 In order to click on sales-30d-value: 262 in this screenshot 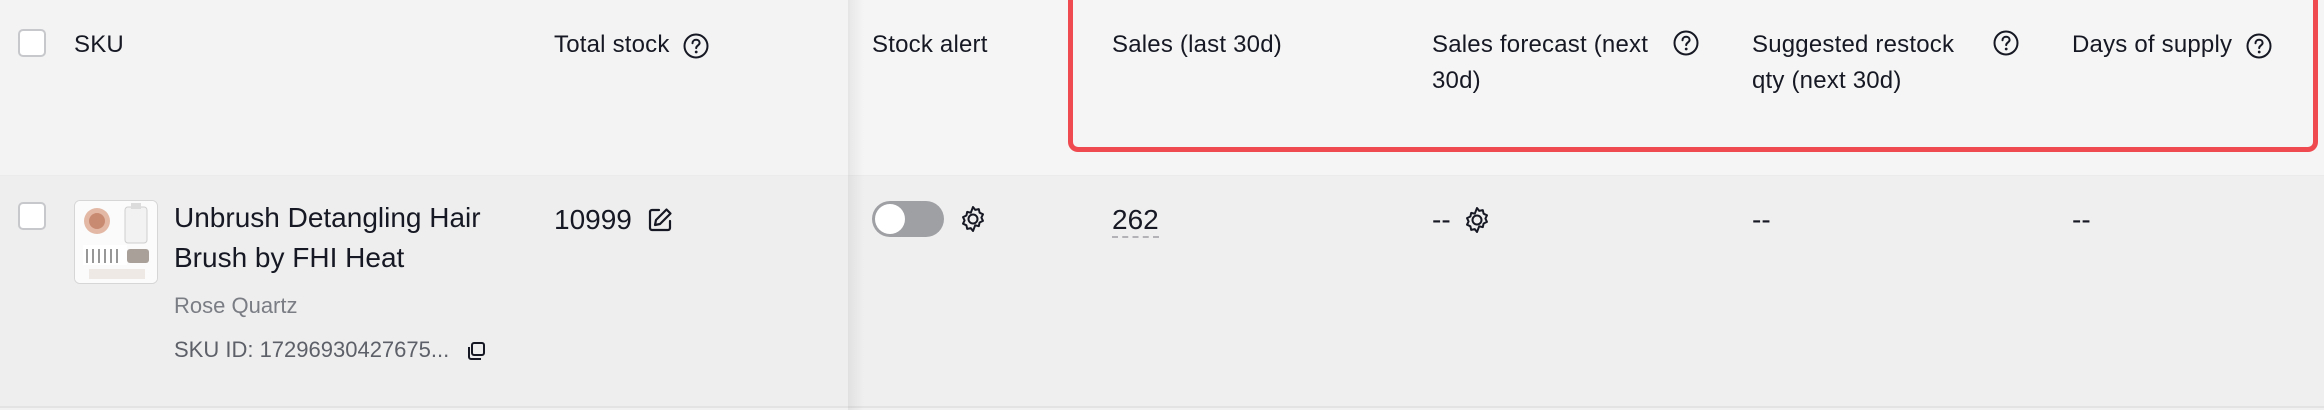, I will do `click(1135, 220)`.